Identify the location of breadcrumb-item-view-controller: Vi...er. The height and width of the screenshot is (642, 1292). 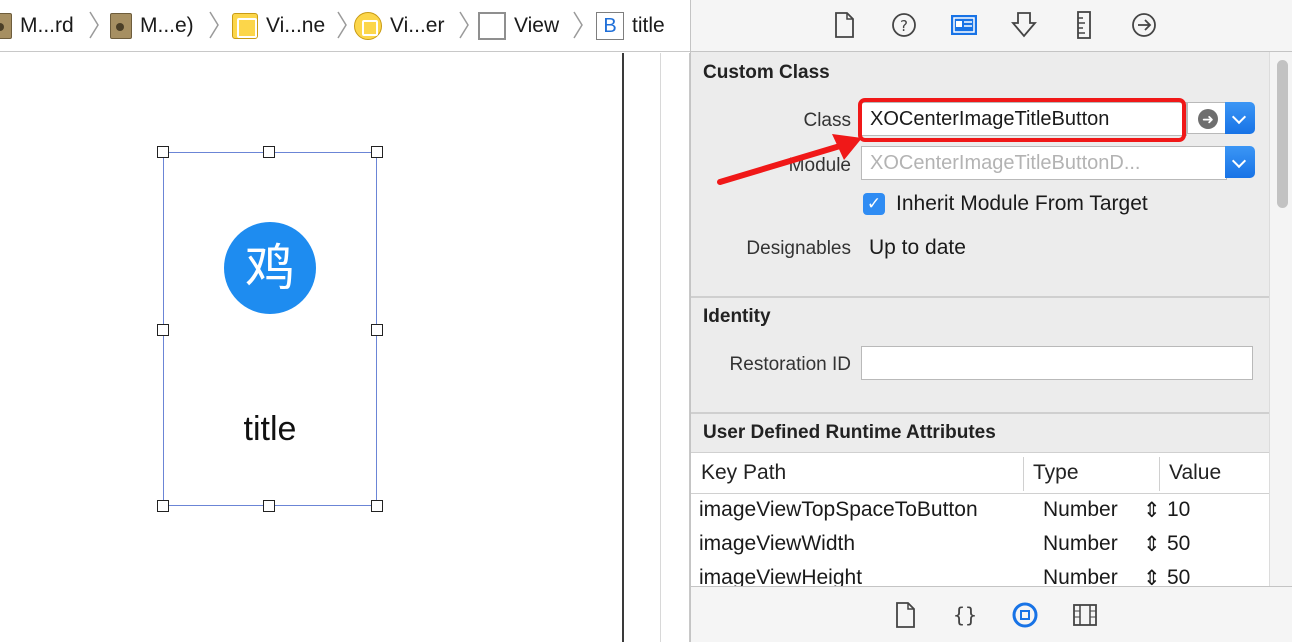
(399, 26).